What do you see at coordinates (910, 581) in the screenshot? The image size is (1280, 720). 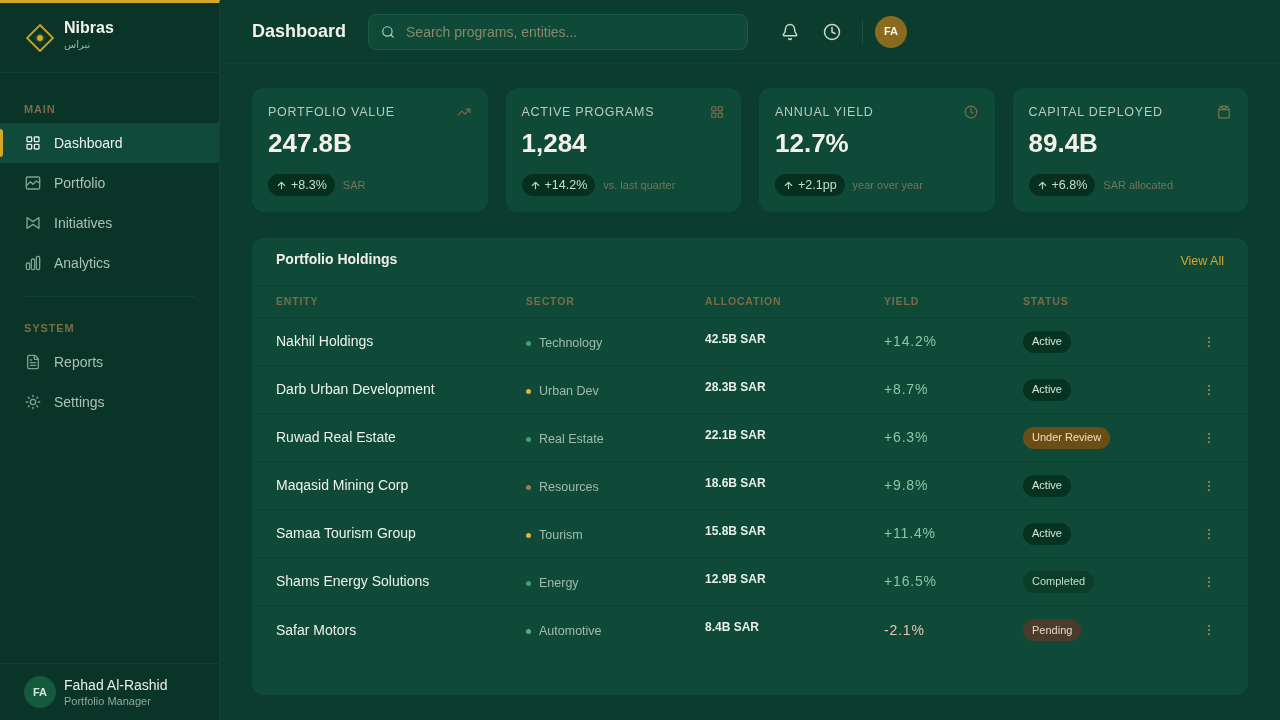 I see `yield-value: +16.5%` at bounding box center [910, 581].